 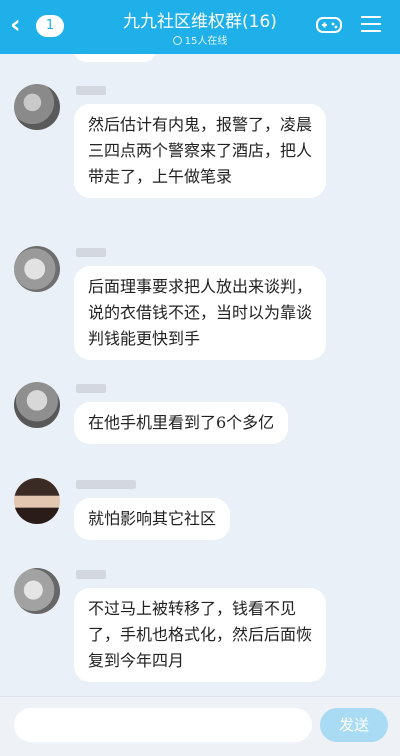 What do you see at coordinates (329, 25) in the screenshot?
I see `gamepad-icon` at bounding box center [329, 25].